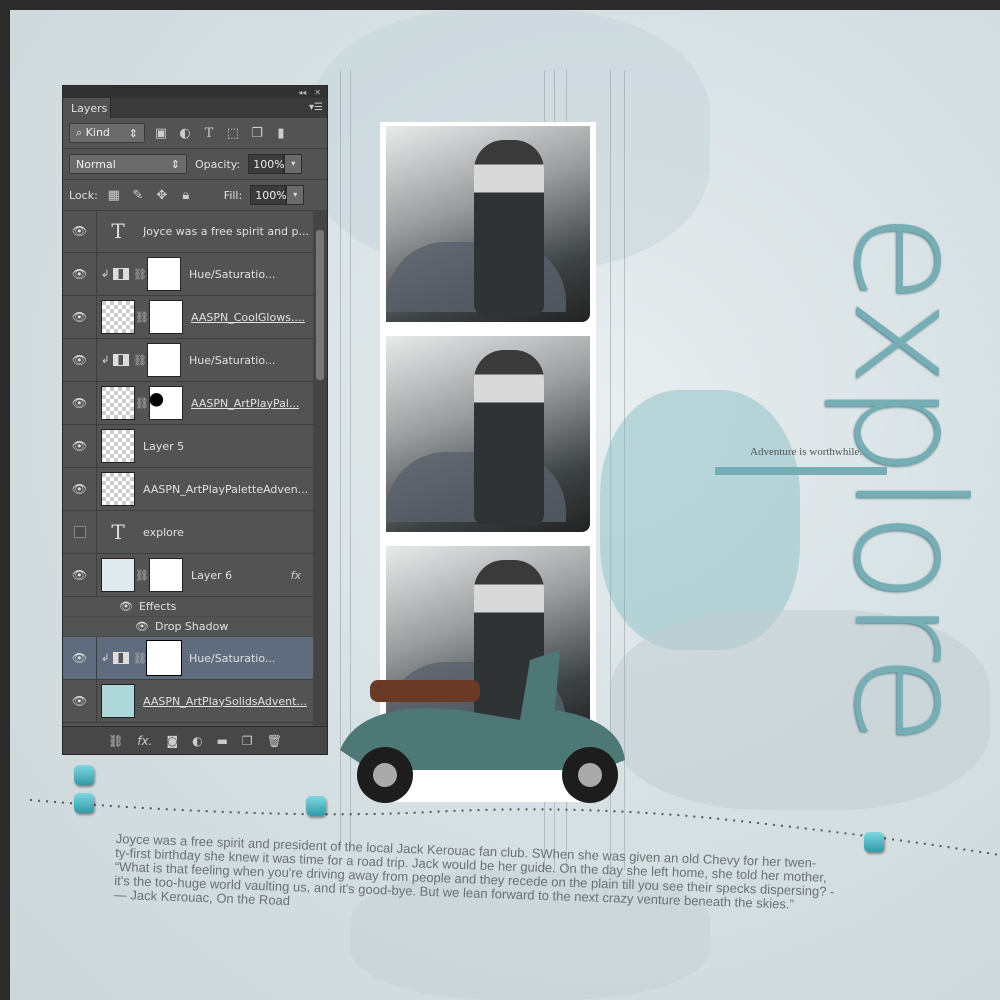  What do you see at coordinates (266, 164) in the screenshot?
I see `opacity-input: 100%` at bounding box center [266, 164].